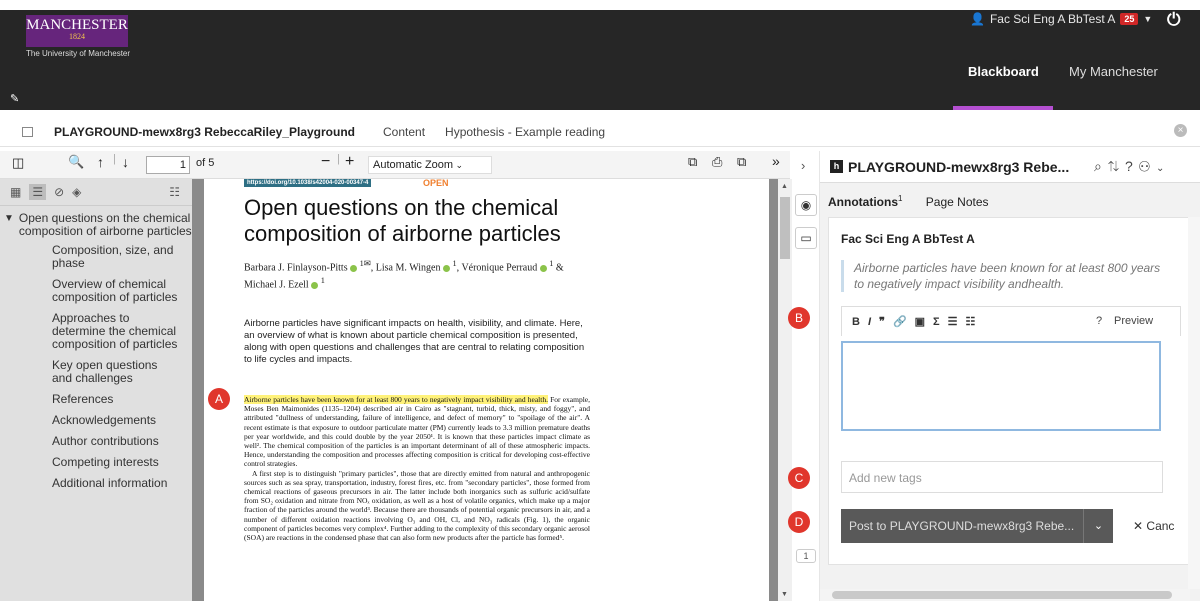 This screenshot has height=601, width=1200. I want to click on open-file-icon: ⧉, so click(692, 162).